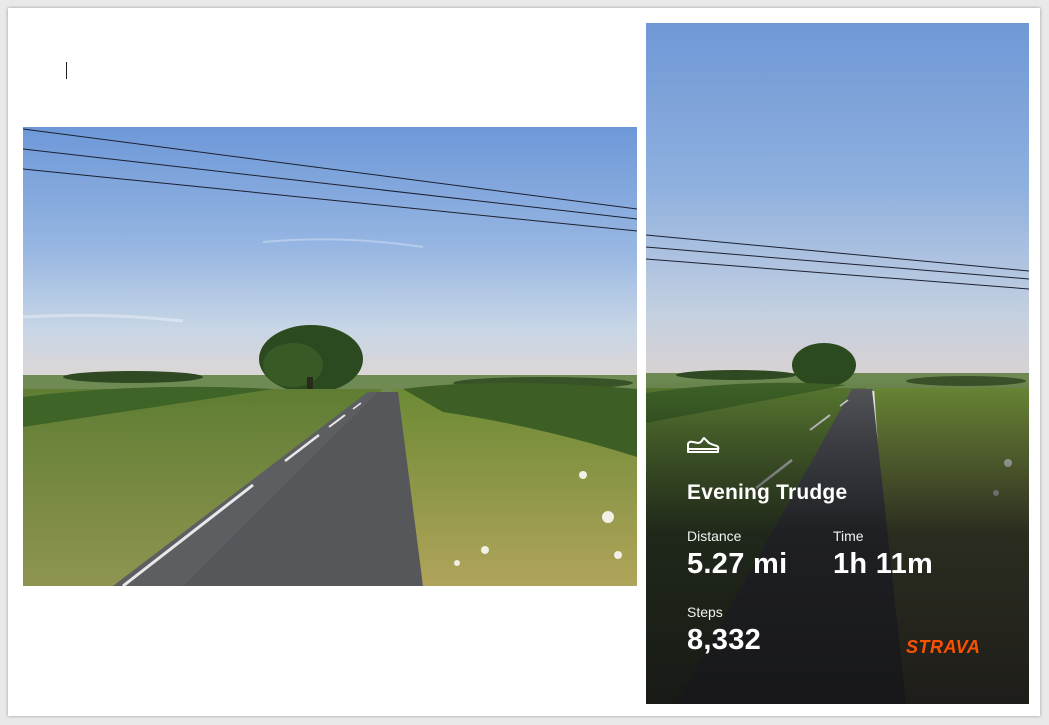  What do you see at coordinates (66, 70) in the screenshot?
I see `text-cursor` at bounding box center [66, 70].